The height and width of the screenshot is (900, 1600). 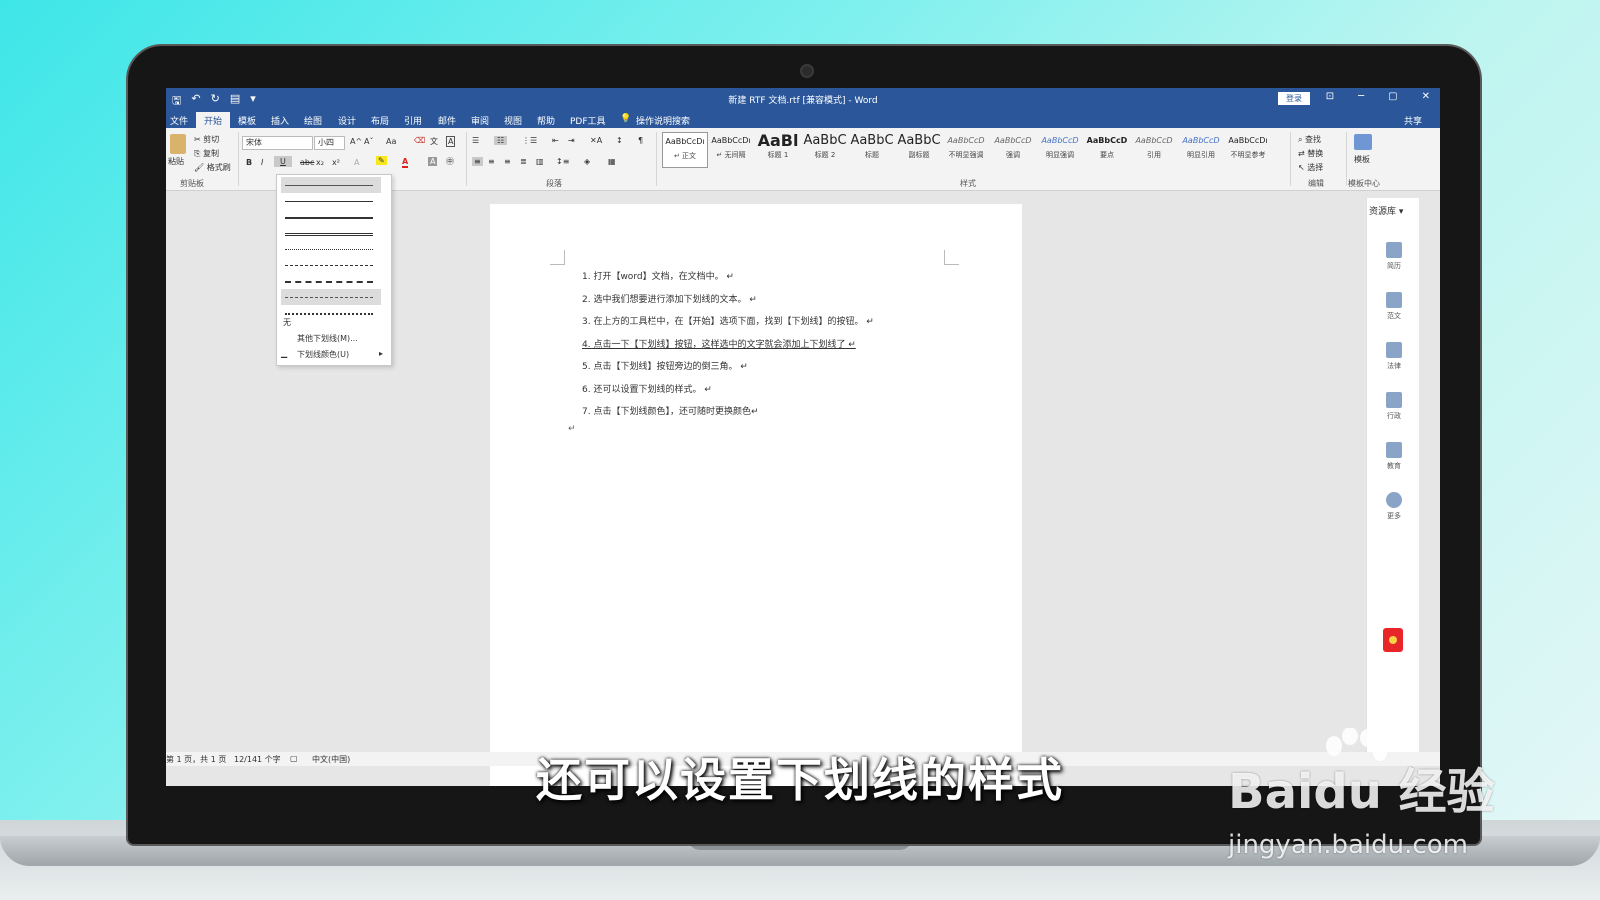 I want to click on strikethrough-button: abc, so click(x=307, y=162).